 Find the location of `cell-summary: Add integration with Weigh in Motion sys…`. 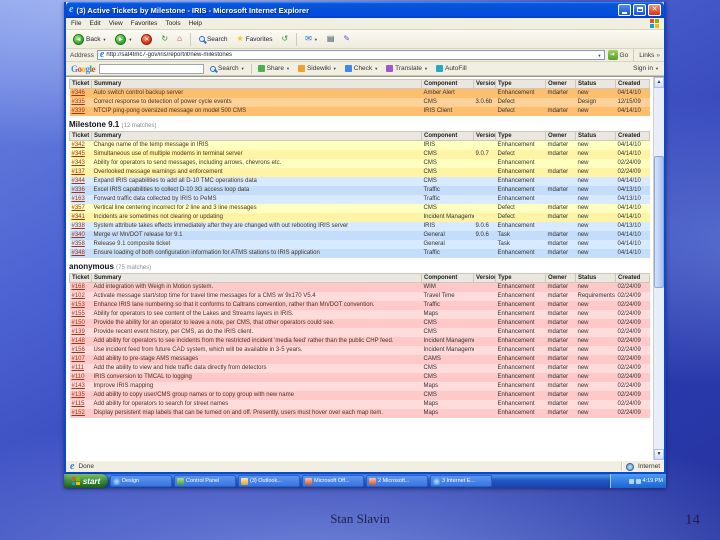

cell-summary: Add integration with Weigh in Motion sys… is located at coordinates (257, 288).